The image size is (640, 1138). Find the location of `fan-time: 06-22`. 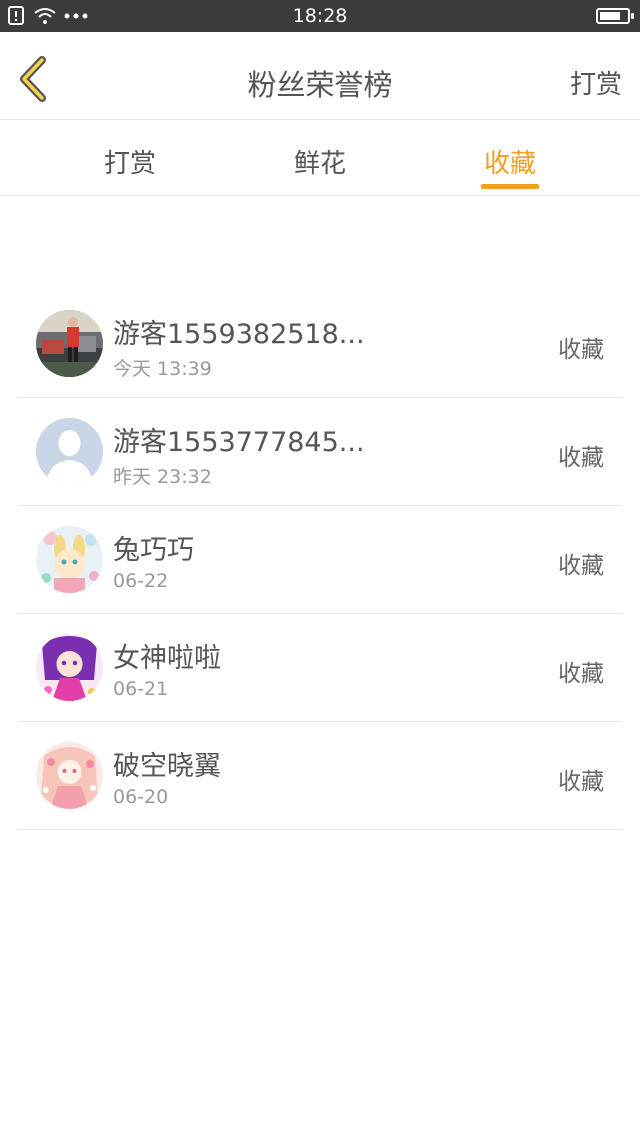

fan-time: 06-22 is located at coordinates (141, 581).